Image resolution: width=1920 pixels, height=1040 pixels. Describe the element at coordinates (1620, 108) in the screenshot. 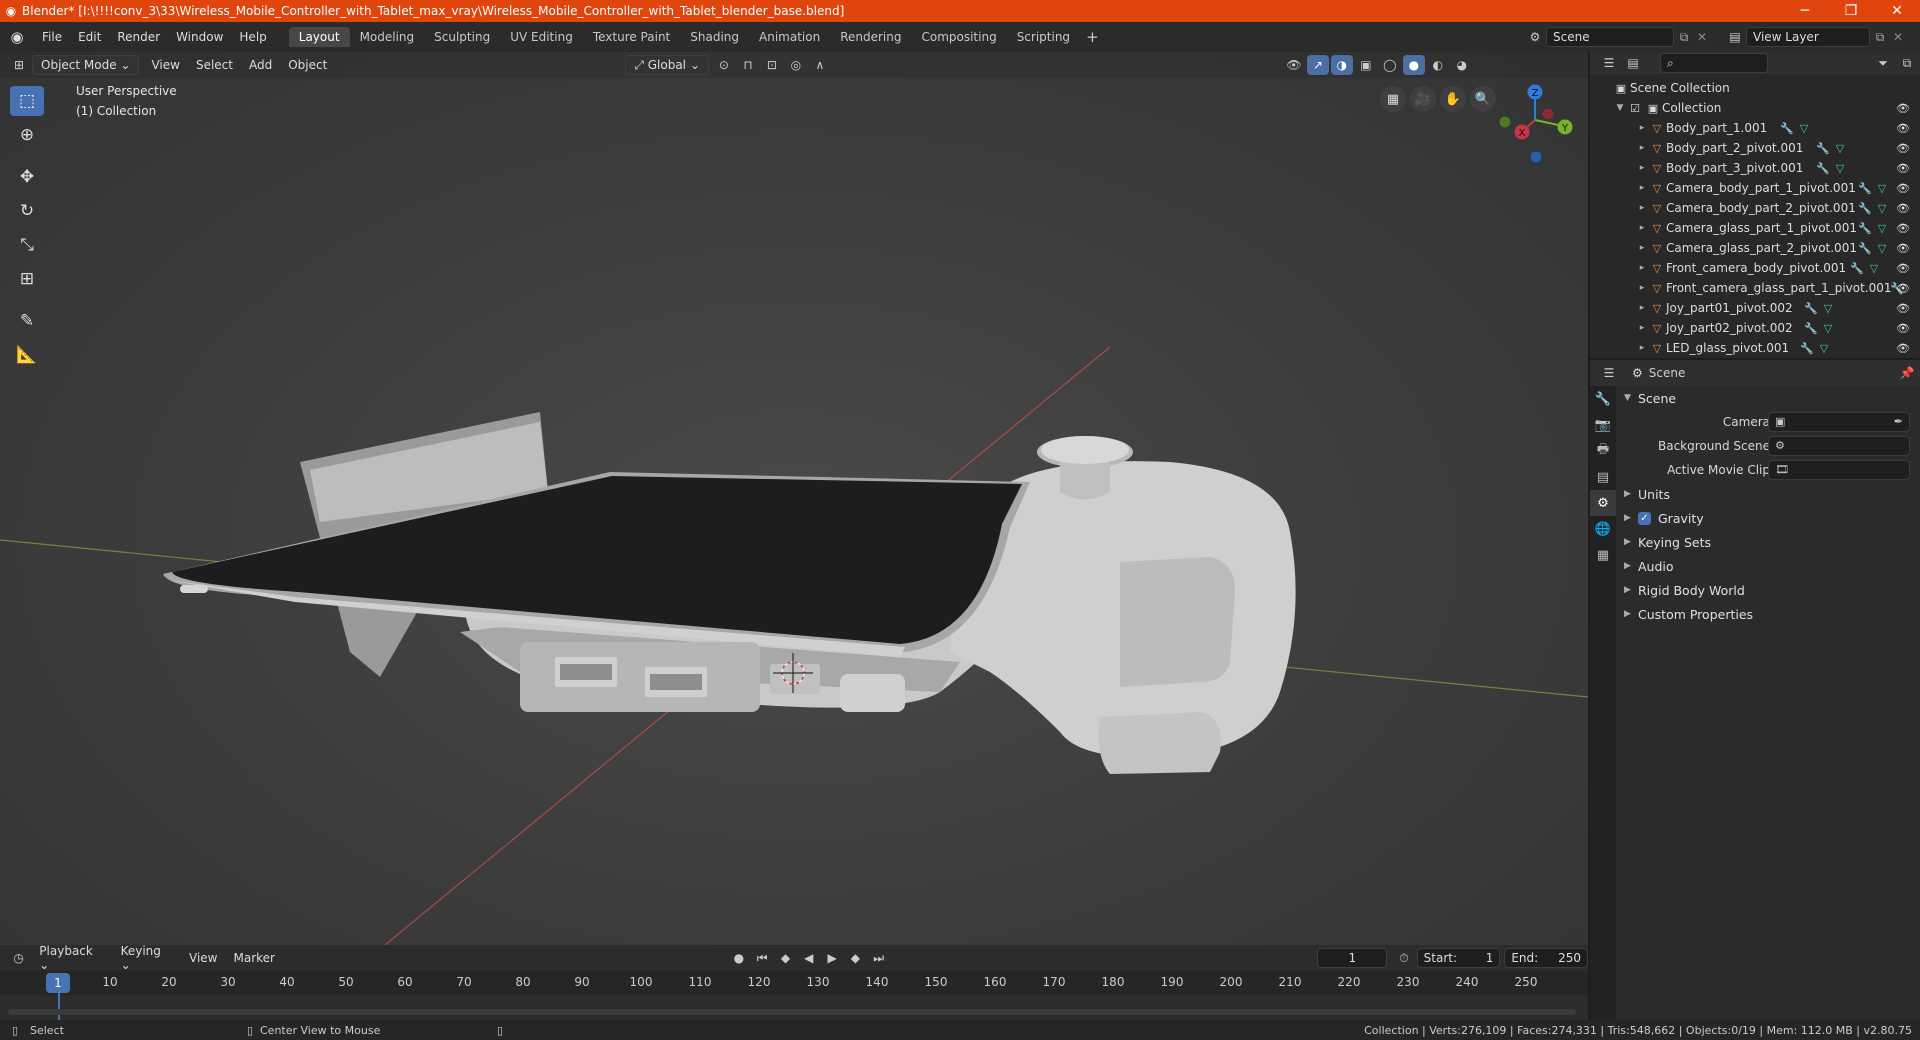

I see `collection-expand-icon: ▼` at that location.